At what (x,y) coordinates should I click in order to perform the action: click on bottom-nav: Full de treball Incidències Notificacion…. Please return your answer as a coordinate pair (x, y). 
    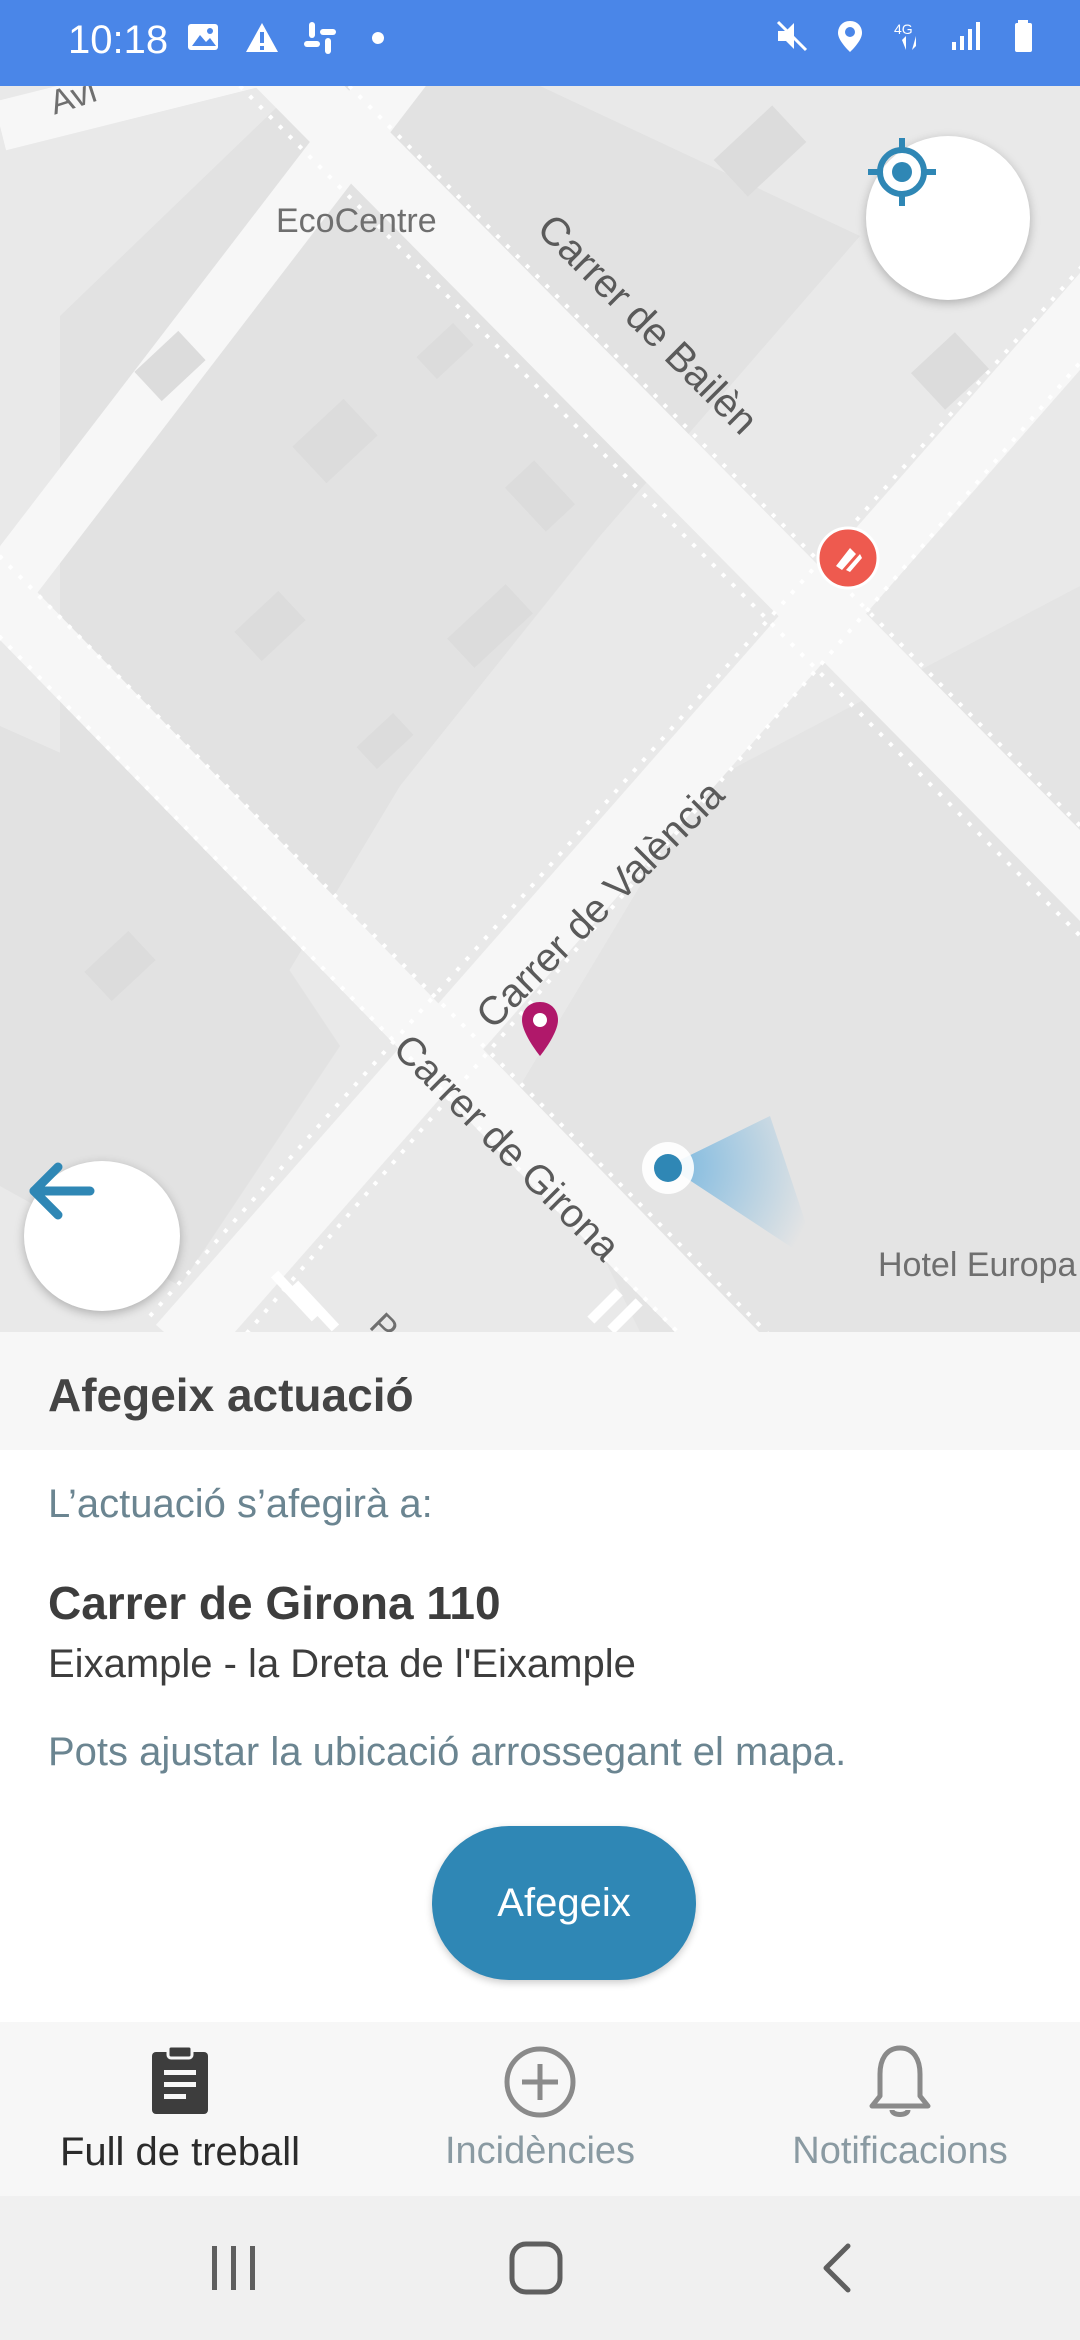
    Looking at the image, I should click on (540, 2109).